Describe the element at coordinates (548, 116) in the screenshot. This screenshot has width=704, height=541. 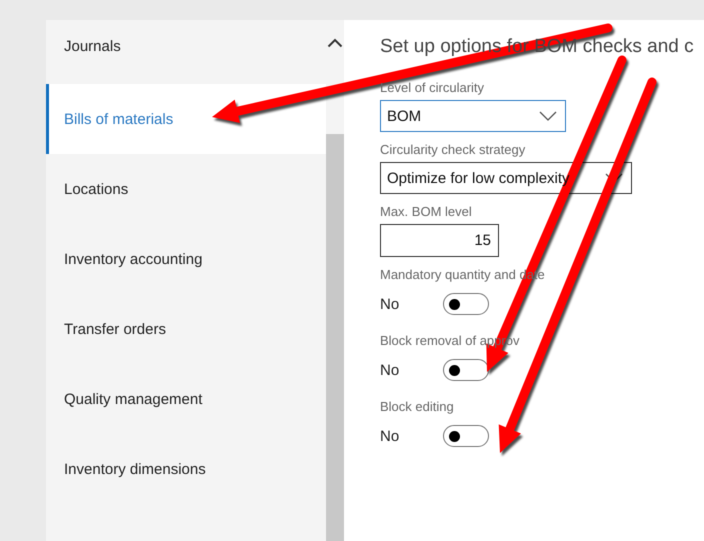
I see `chevron-down-icon` at that location.